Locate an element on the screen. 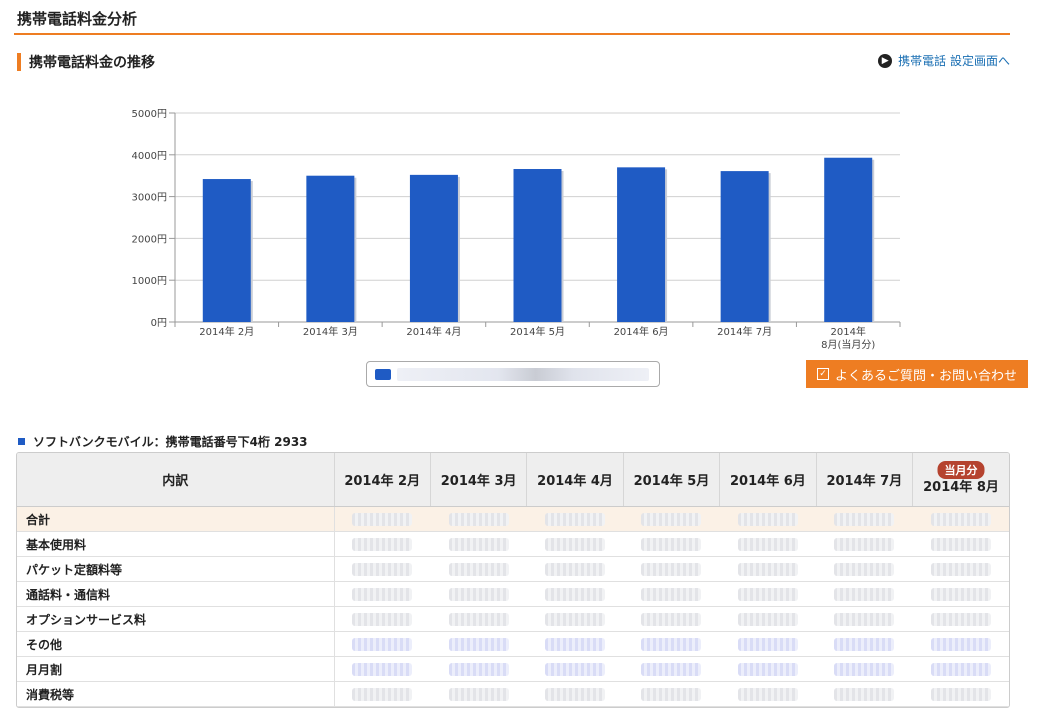  settings-link: ▶ 携帯電話 設定画面へ is located at coordinates (944, 60).